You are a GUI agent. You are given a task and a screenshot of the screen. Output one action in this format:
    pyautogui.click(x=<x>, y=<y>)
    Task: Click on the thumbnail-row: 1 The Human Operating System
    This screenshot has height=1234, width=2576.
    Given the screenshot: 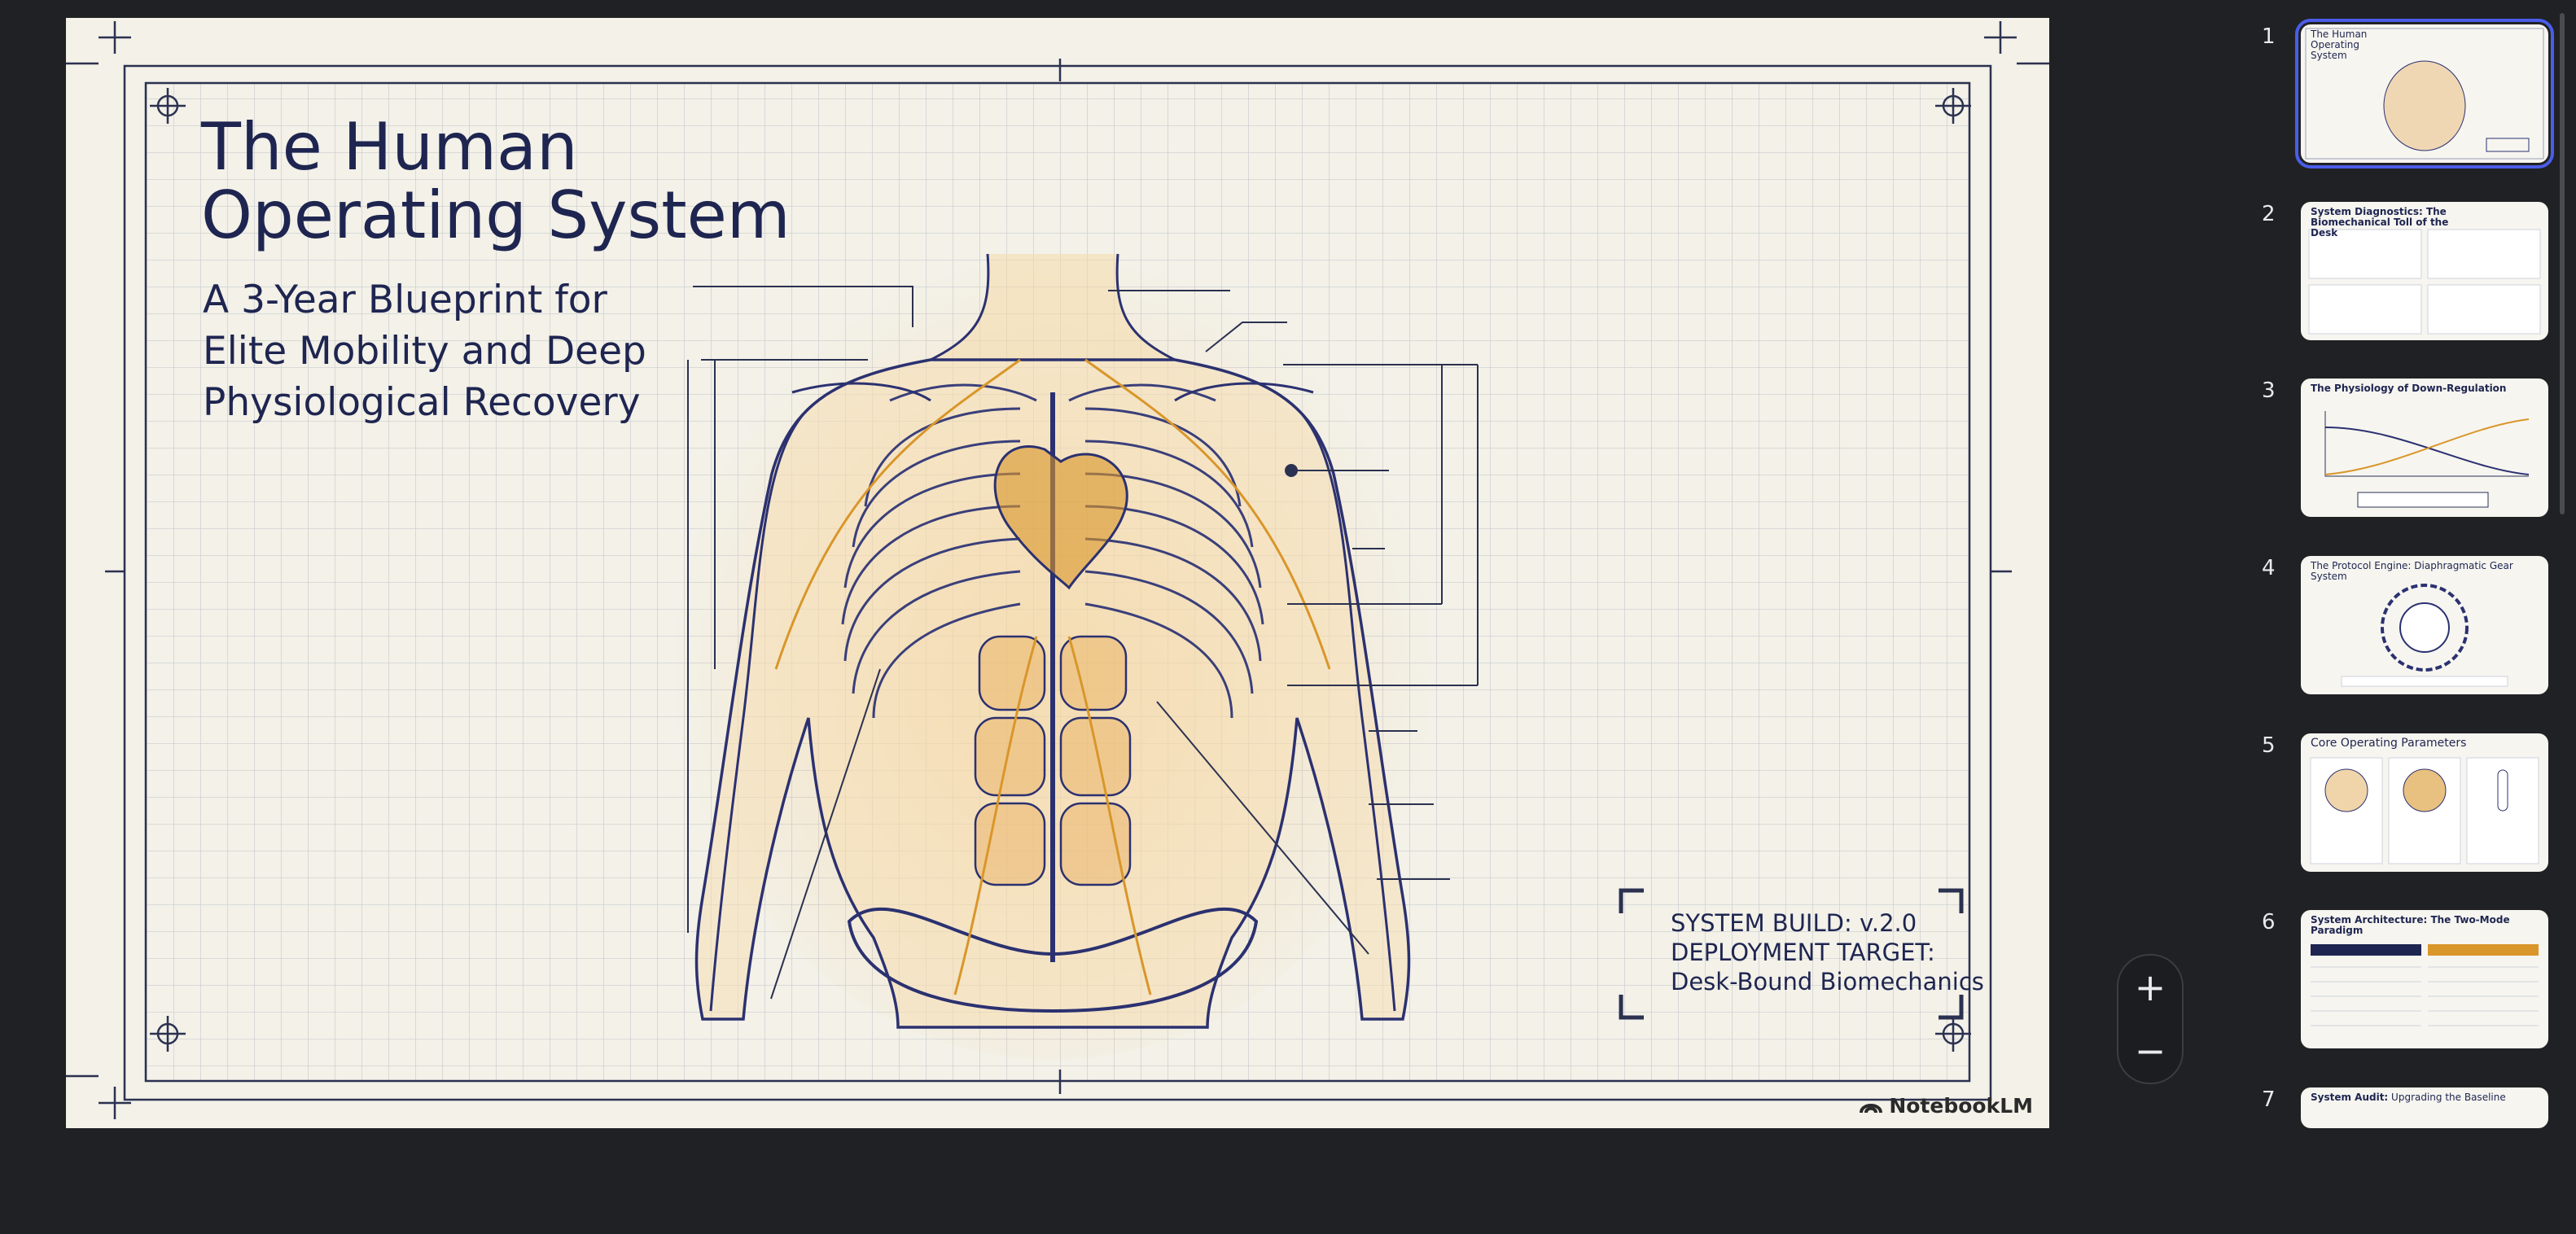 What is the action you would take?
    pyautogui.click(x=2410, y=95)
    